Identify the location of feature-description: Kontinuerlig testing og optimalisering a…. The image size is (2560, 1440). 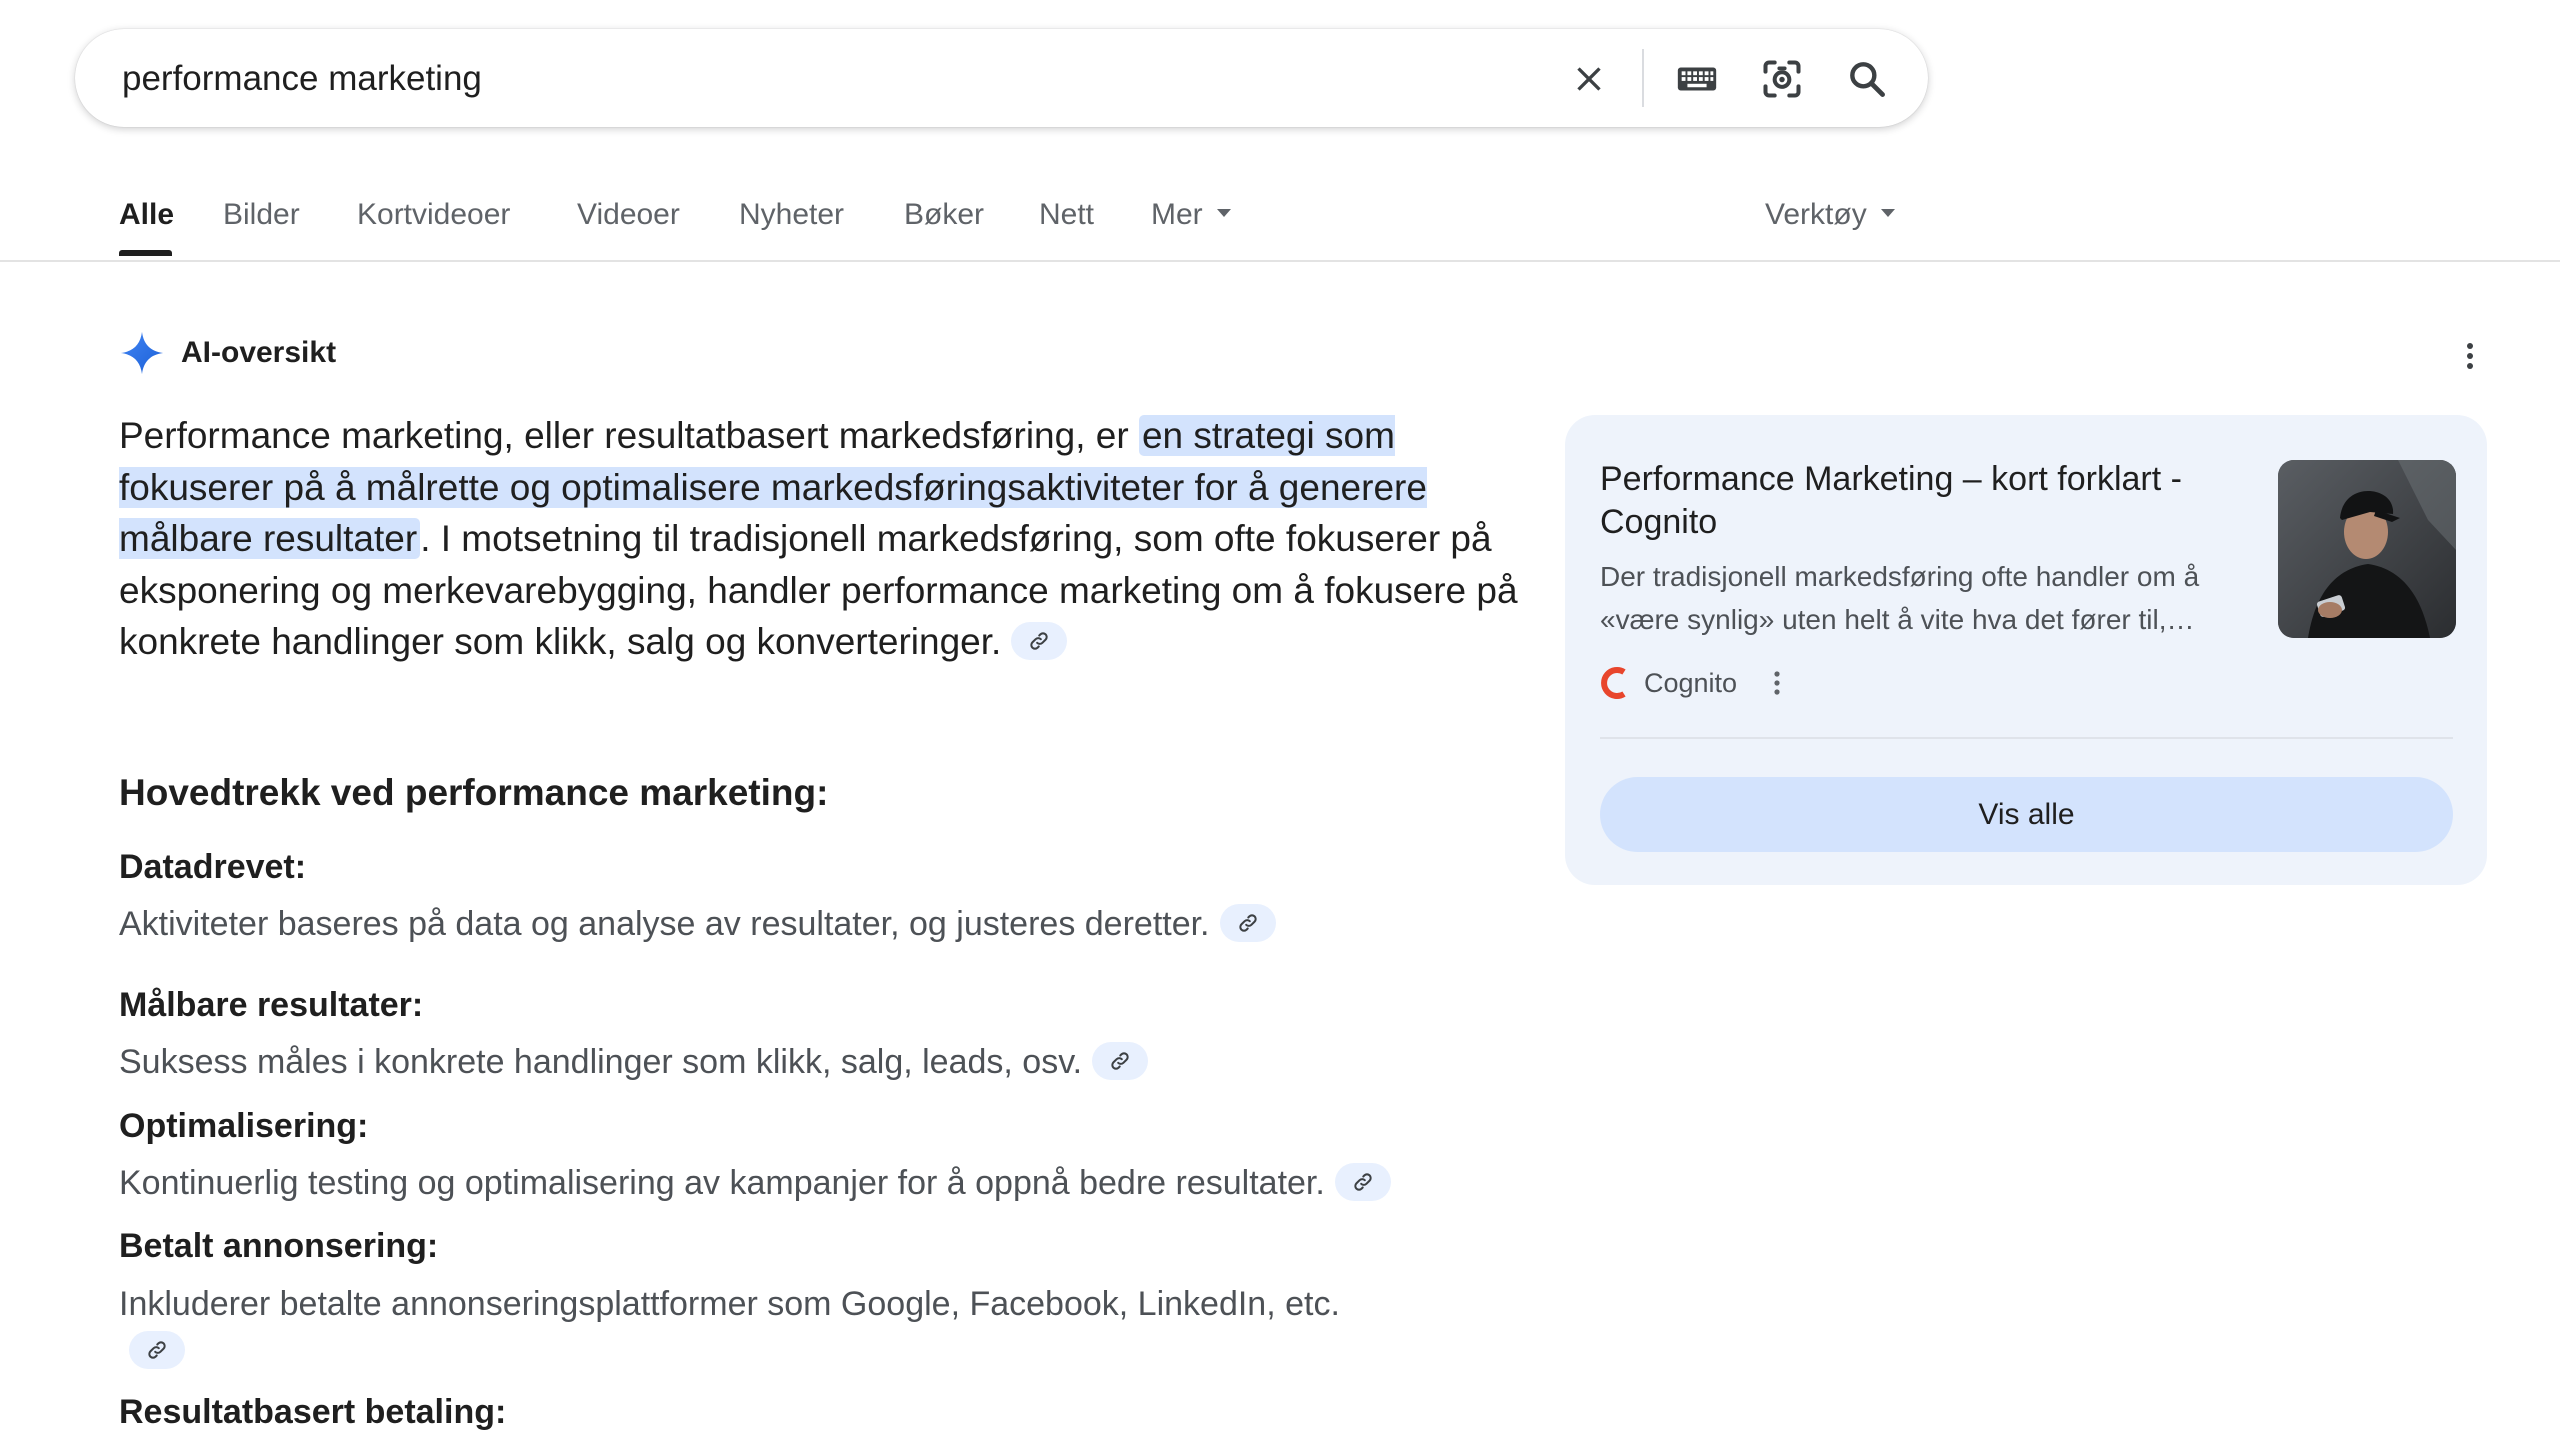
(769, 1183).